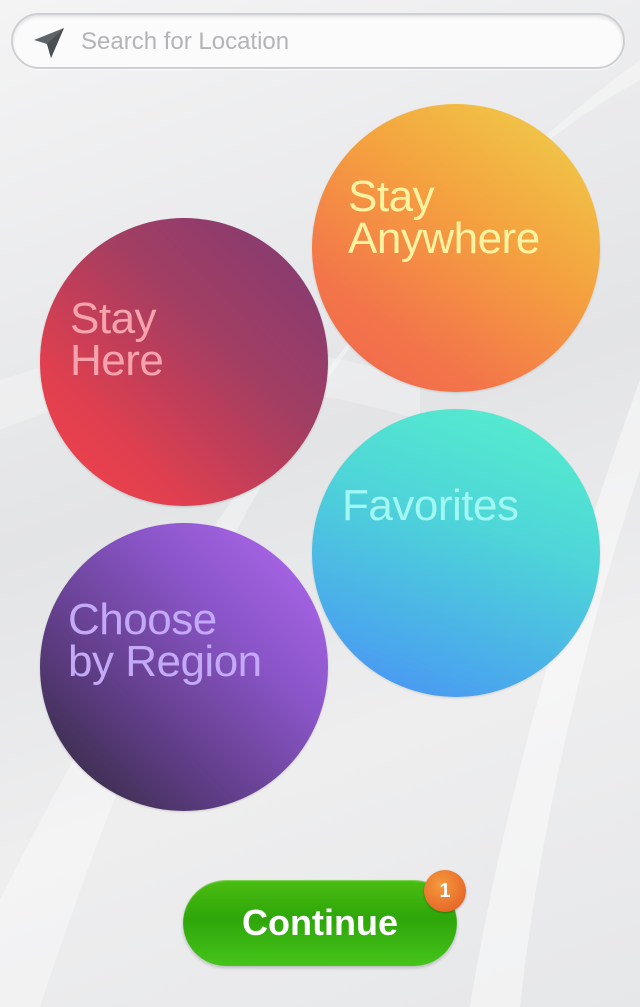  What do you see at coordinates (184, 362) in the screenshot?
I see `stay-here-button: Stay Here` at bounding box center [184, 362].